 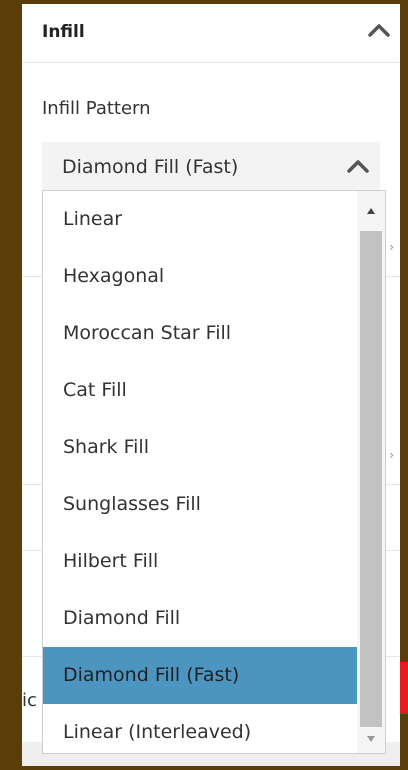 I want to click on option-sunglasses-fill: Sunglasses Fill, so click(x=200, y=504).